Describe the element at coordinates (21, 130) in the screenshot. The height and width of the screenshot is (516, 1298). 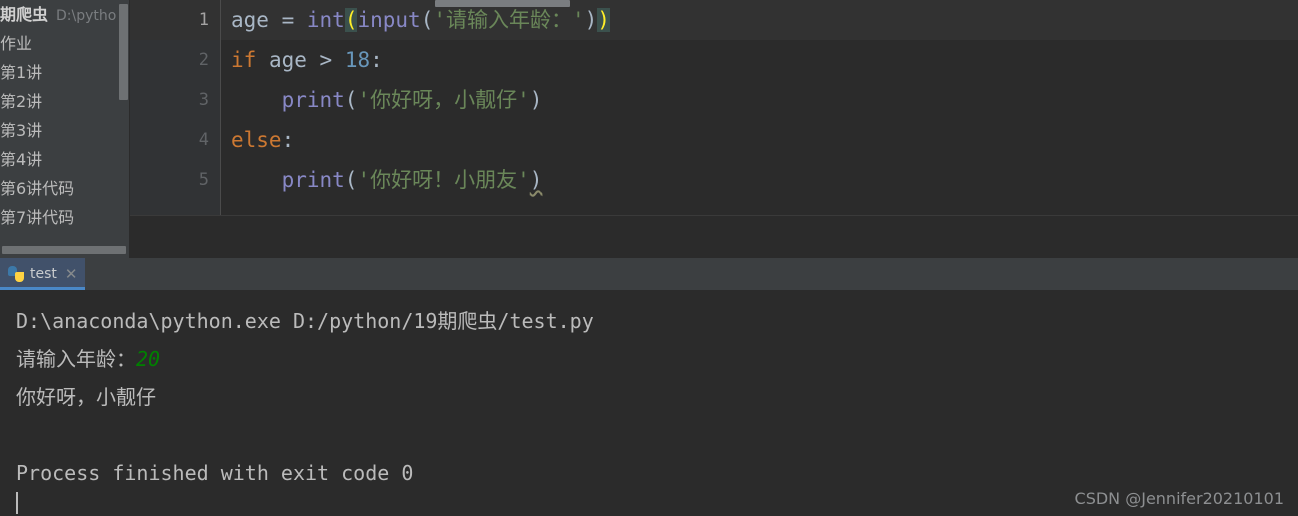
I see `tree-item-label: 第3讲` at that location.